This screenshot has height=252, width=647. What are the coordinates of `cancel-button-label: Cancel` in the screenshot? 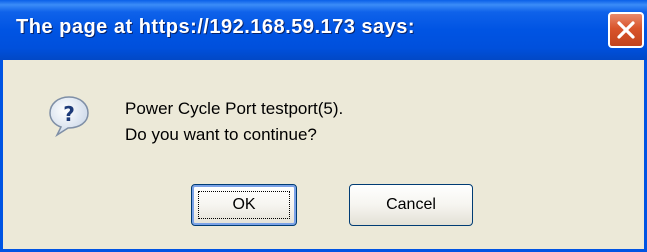 It's located at (411, 204).